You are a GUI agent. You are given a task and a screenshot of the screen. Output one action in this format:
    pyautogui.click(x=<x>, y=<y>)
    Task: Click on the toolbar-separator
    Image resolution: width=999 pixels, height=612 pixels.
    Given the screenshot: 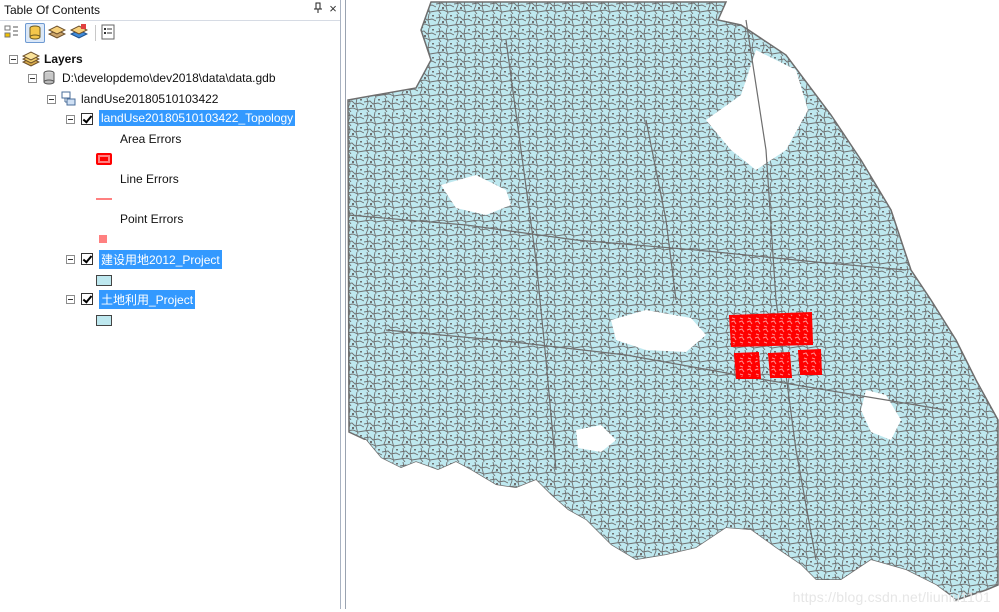 What is the action you would take?
    pyautogui.click(x=95, y=33)
    